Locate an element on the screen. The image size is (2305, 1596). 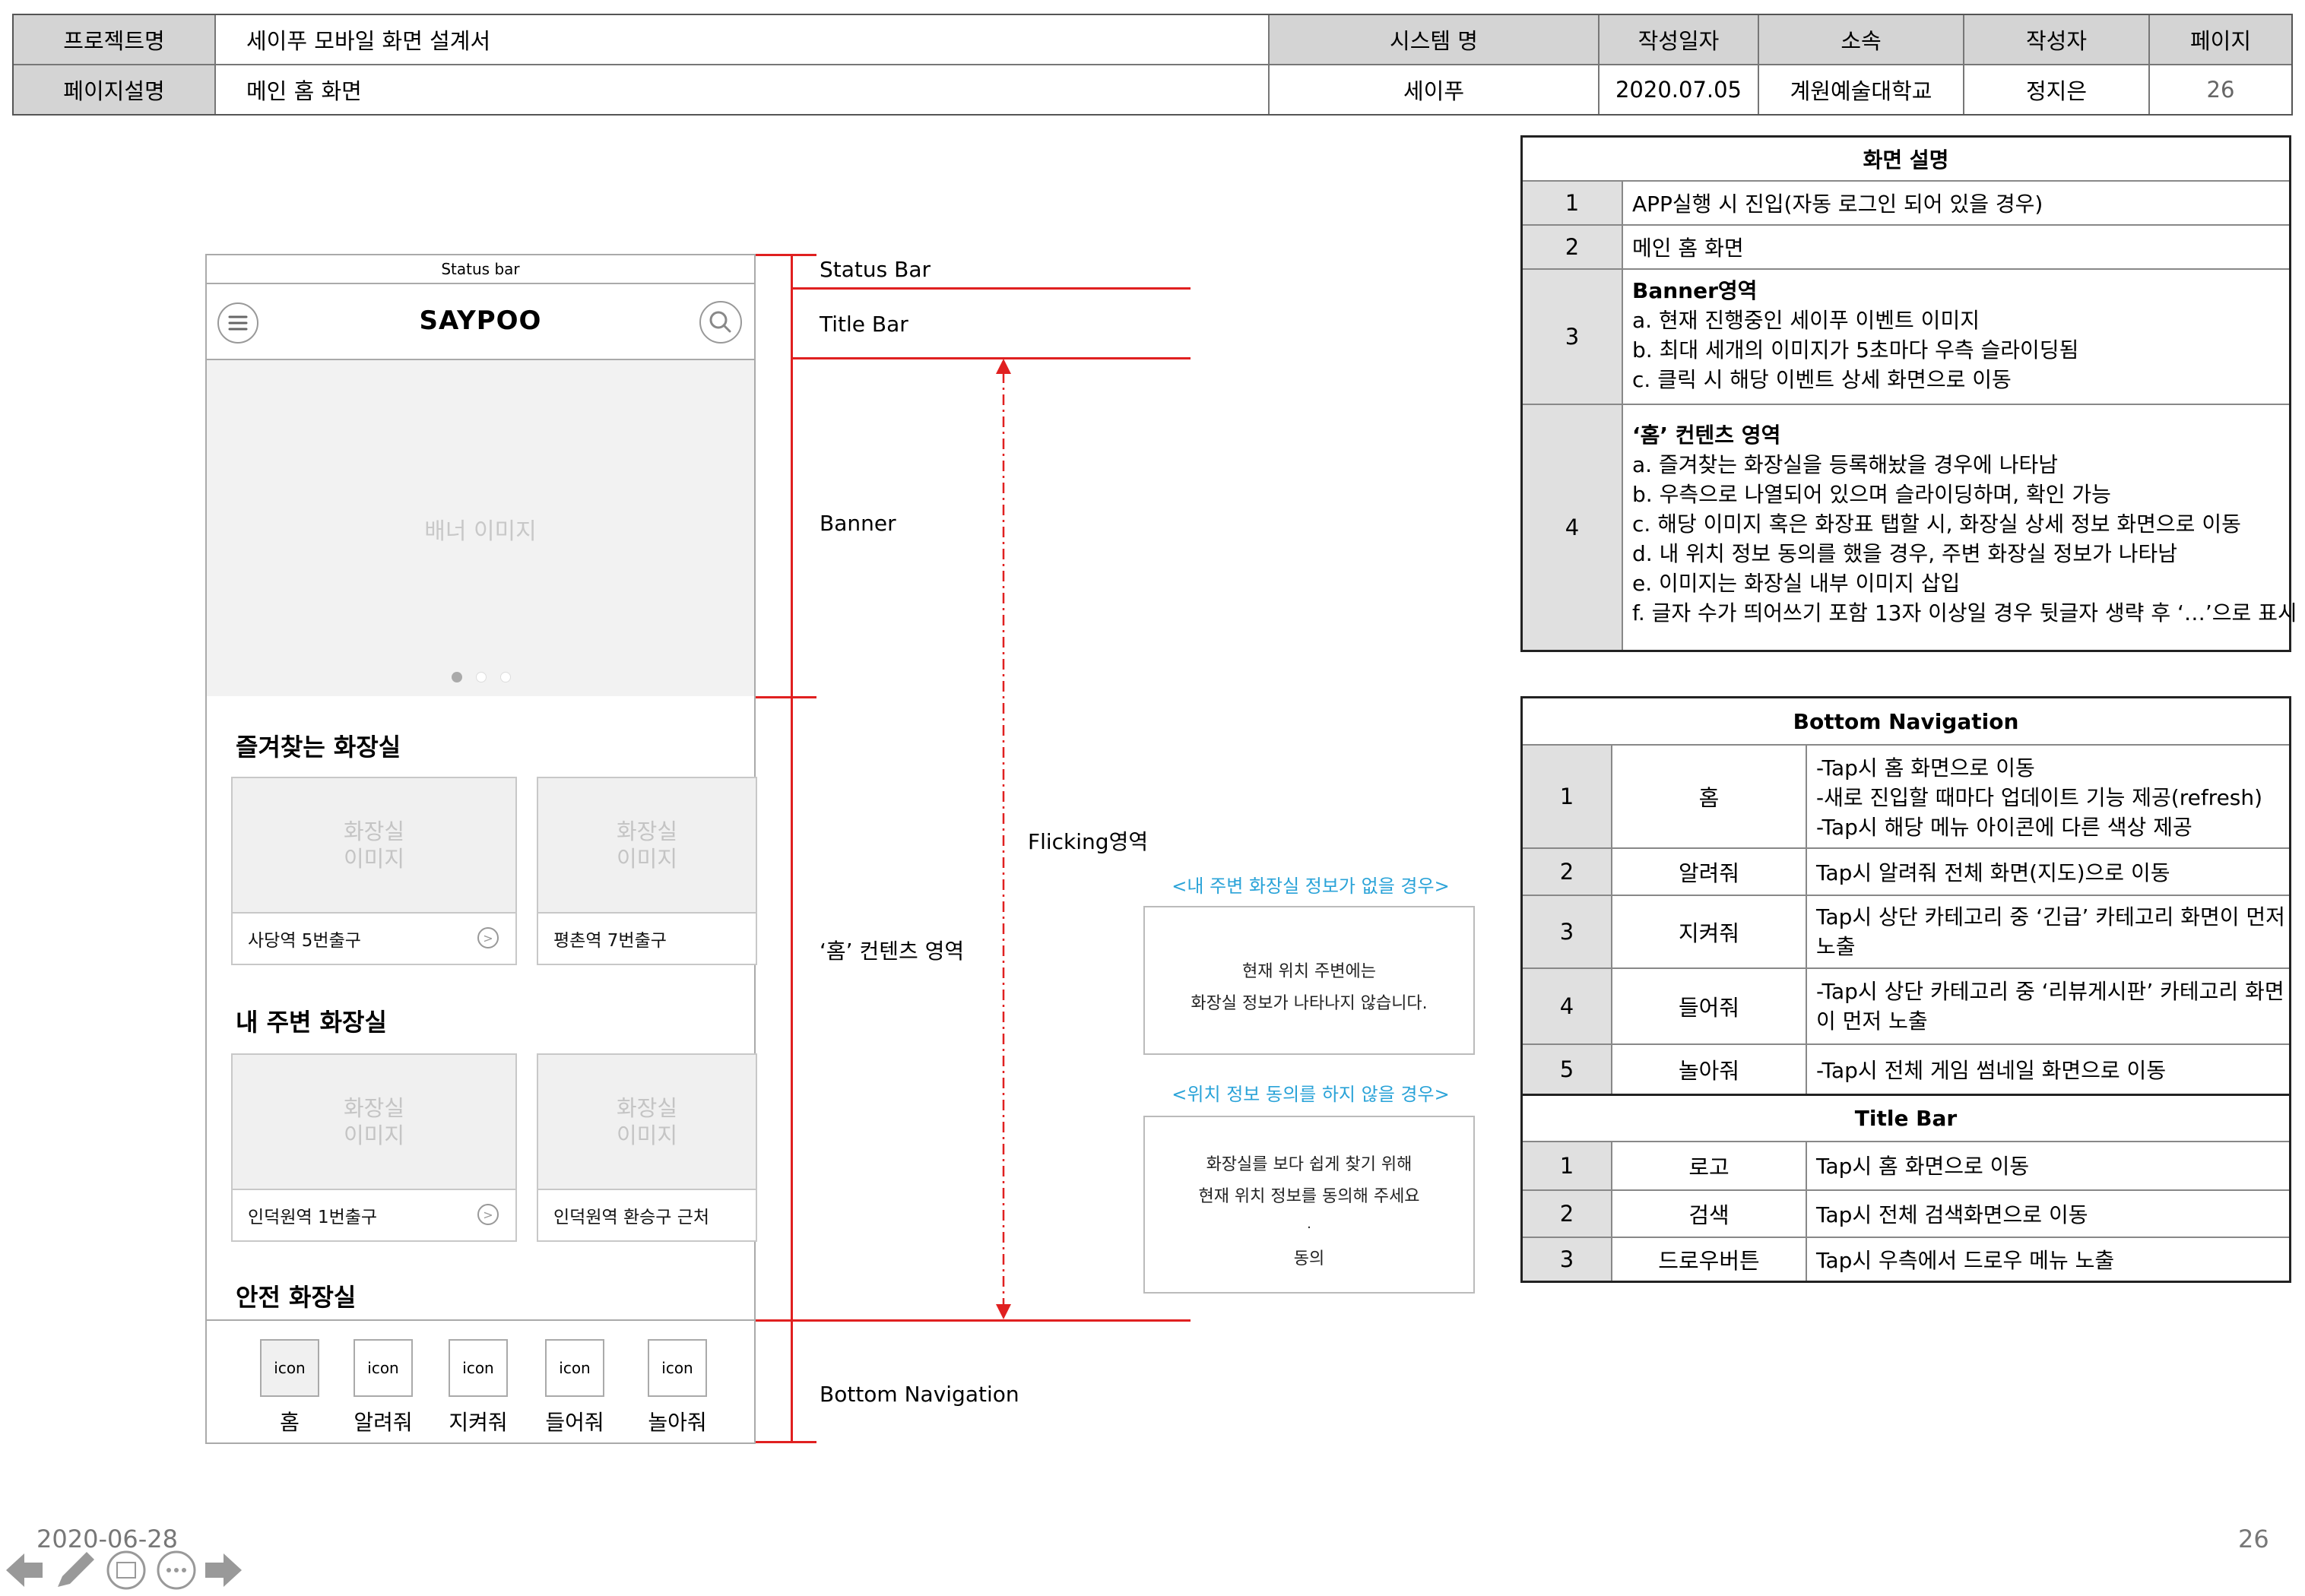
row-name: 지켜줘 is located at coordinates (1710, 931).